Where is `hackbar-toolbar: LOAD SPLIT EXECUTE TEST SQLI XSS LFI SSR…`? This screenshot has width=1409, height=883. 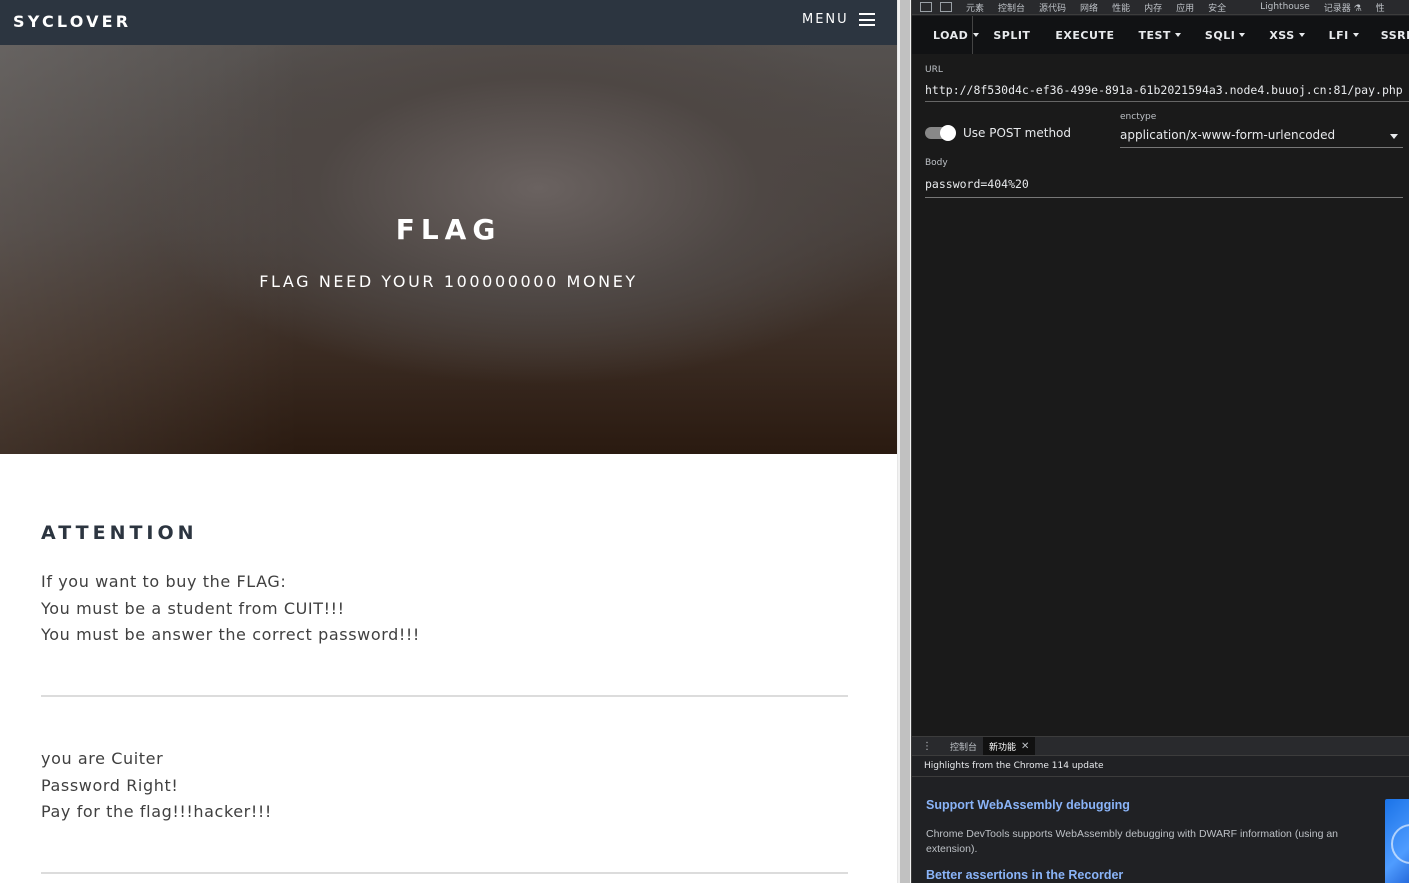 hackbar-toolbar: LOAD SPLIT EXECUTE TEST SQLI XSS LFI SSR… is located at coordinates (1160, 35).